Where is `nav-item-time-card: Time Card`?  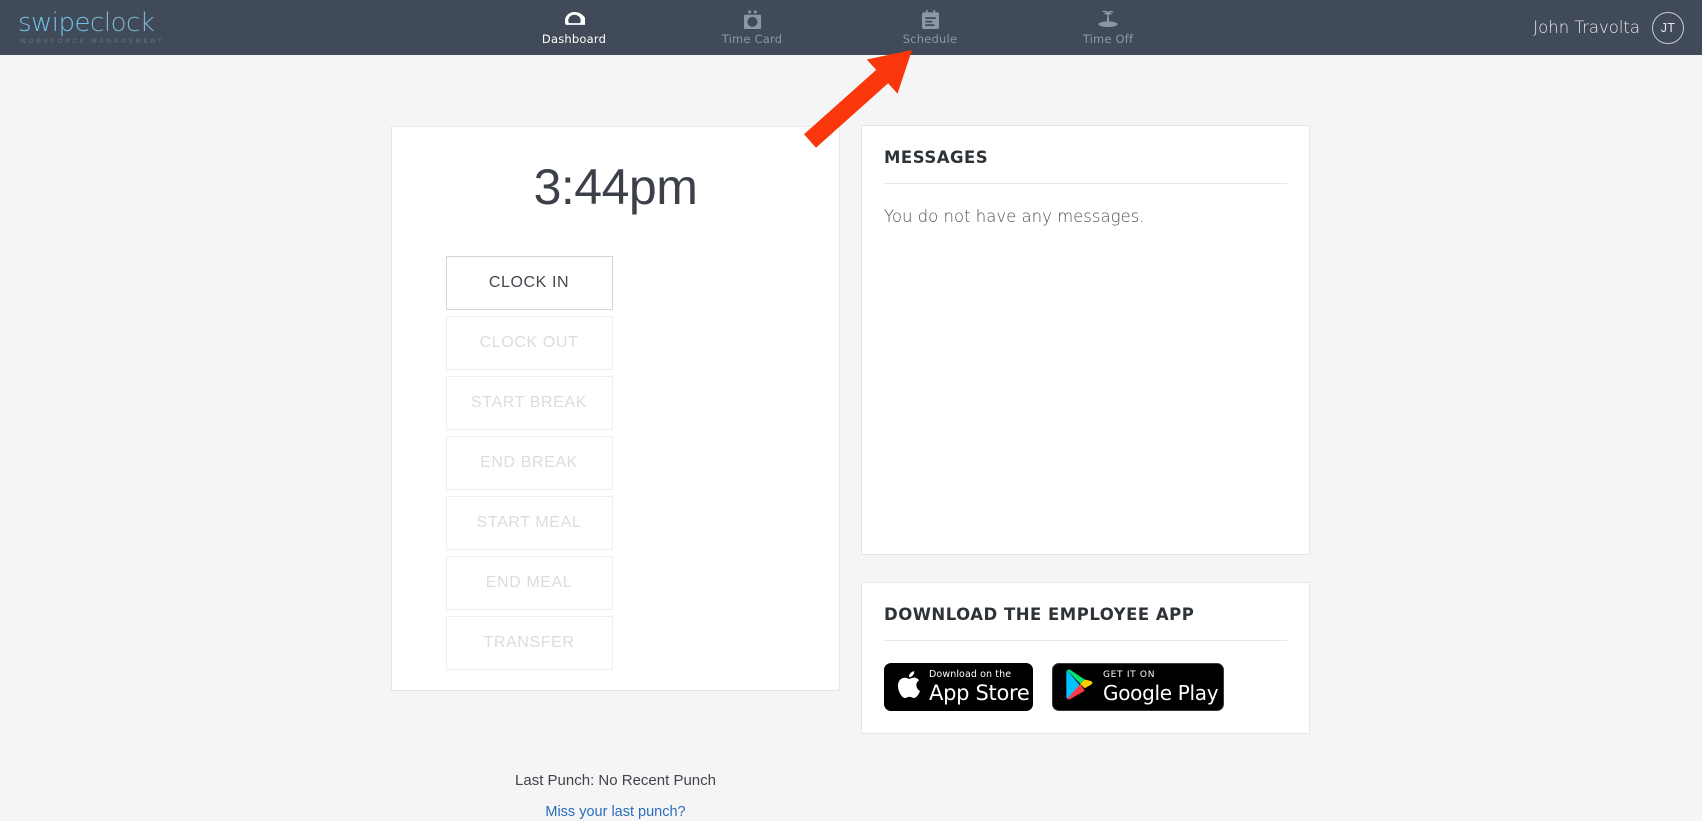
nav-item-time-card: Time Card is located at coordinates (752, 27).